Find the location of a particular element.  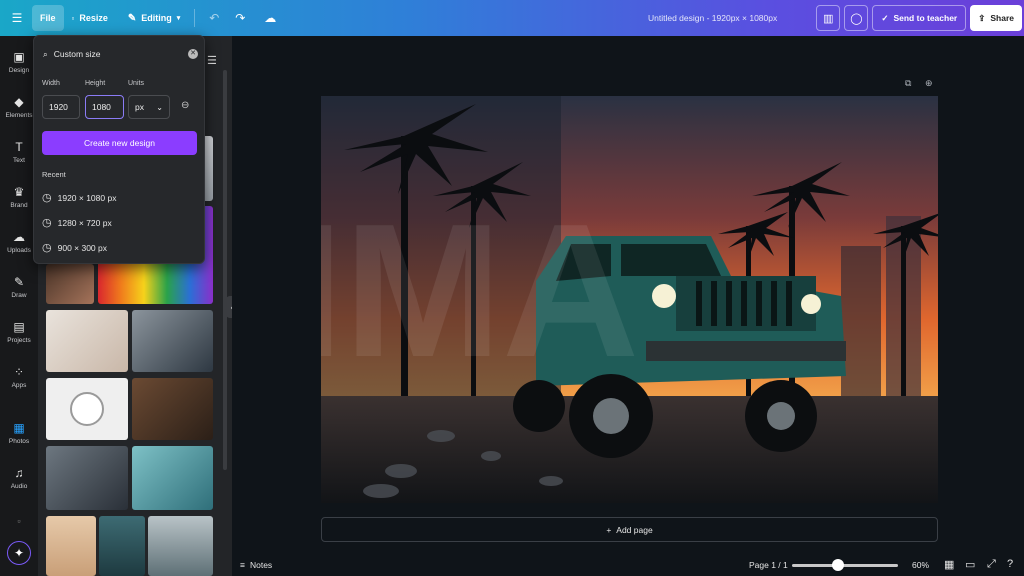

clear-search-icon: ✕ is located at coordinates (193, 54).